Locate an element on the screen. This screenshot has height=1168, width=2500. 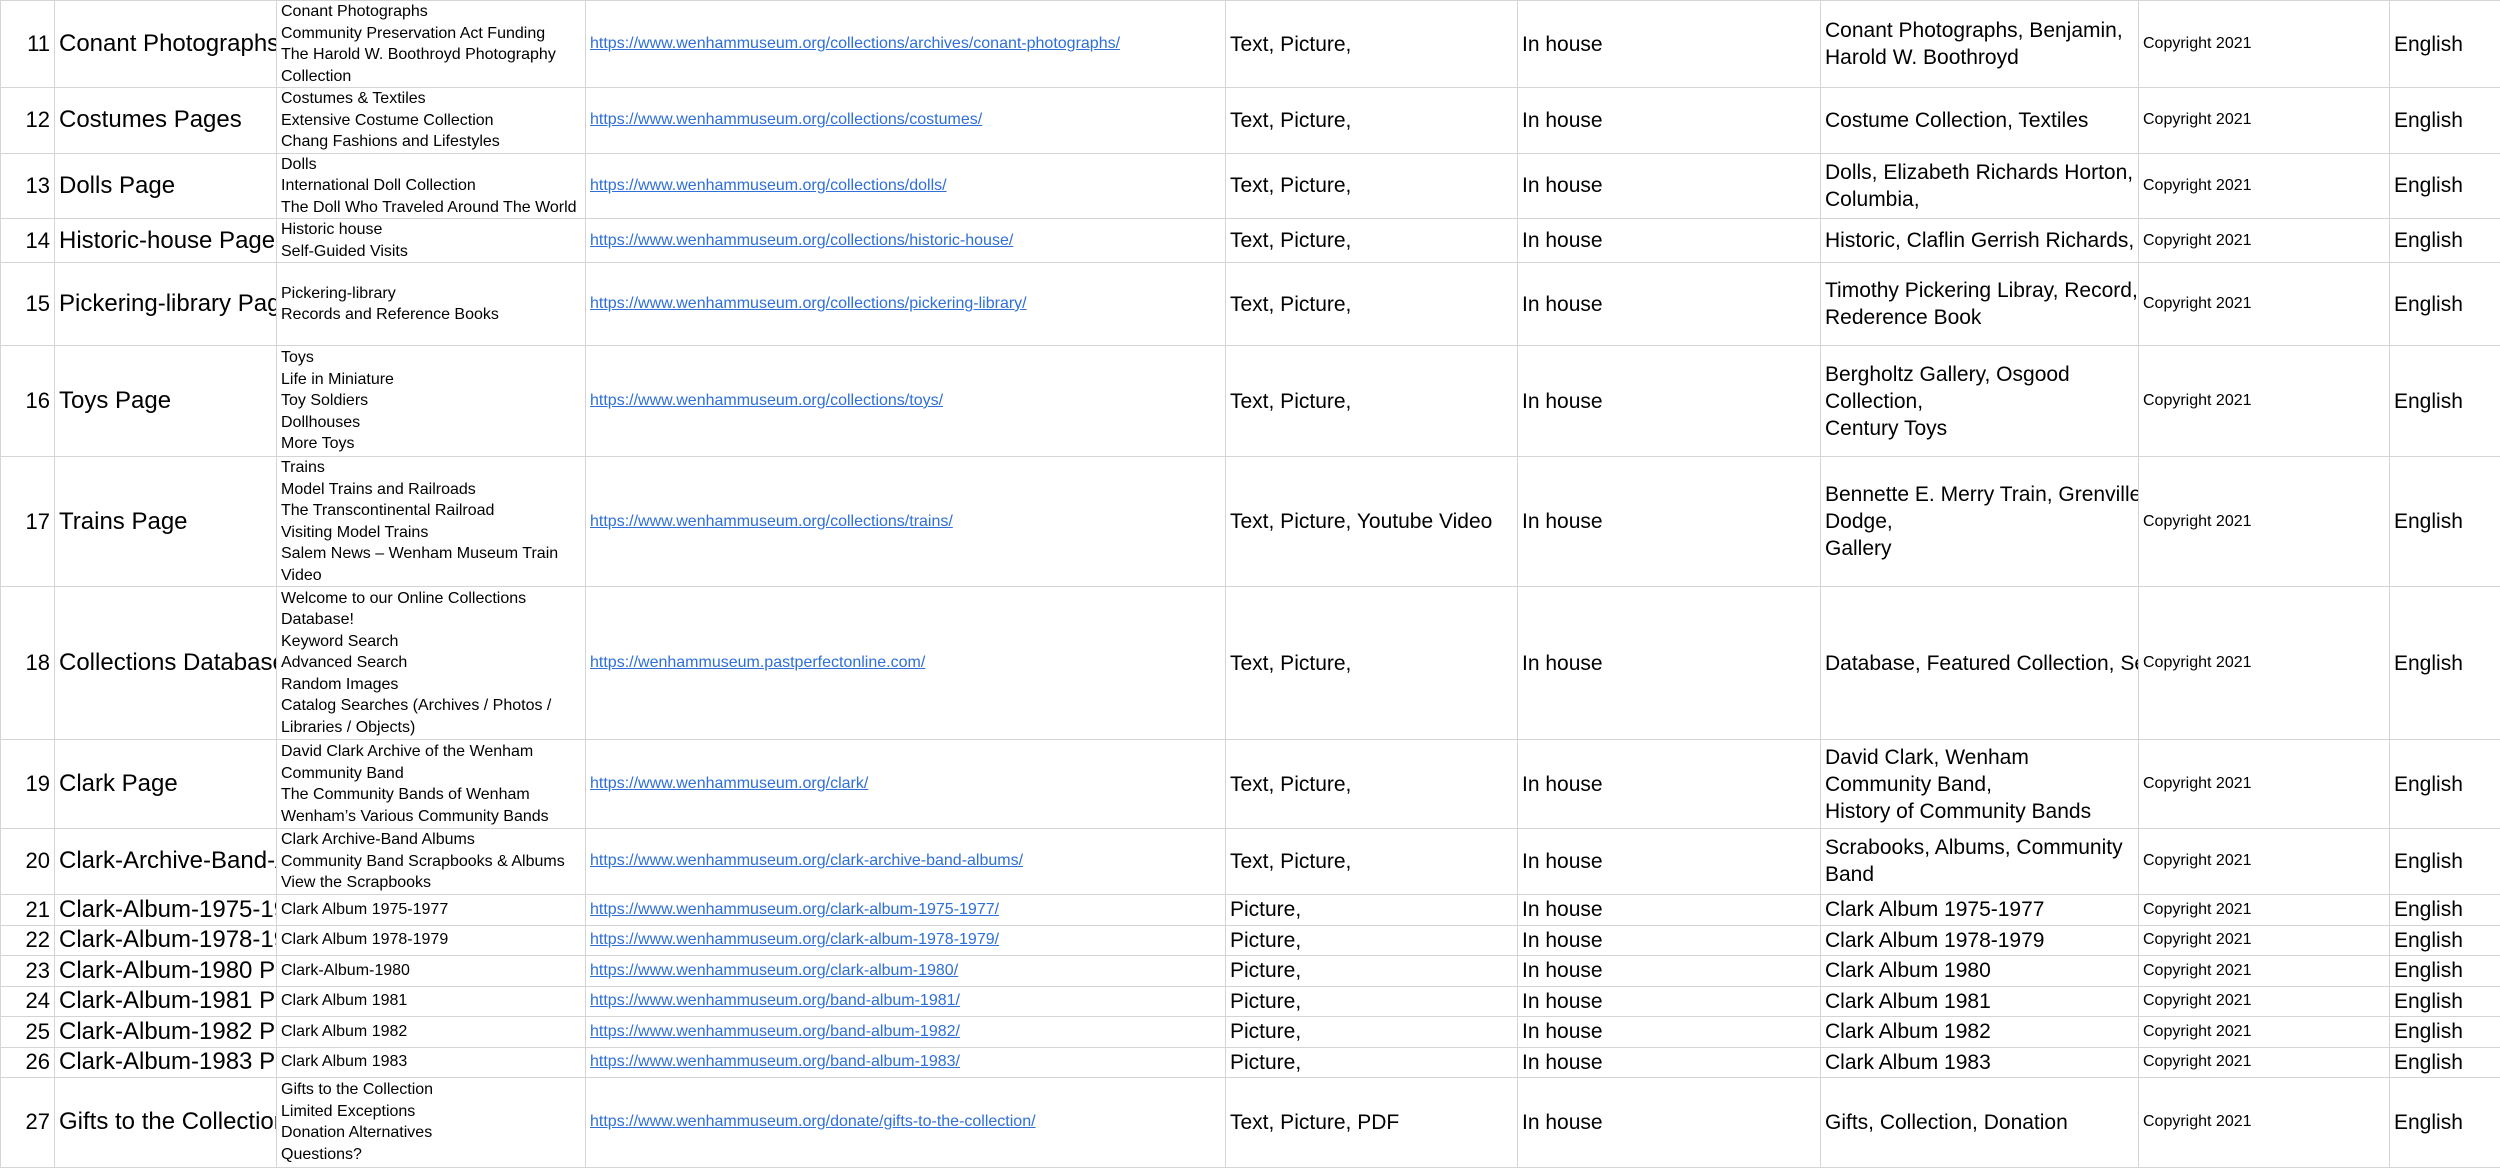
keywords-cell: Costume Collection, Textiles is located at coordinates (1980, 121).